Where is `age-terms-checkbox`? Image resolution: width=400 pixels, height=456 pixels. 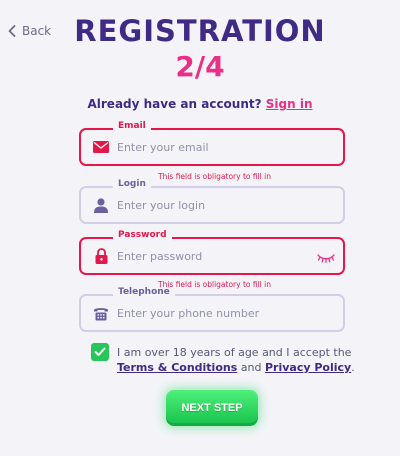 age-terms-checkbox is located at coordinates (100, 352).